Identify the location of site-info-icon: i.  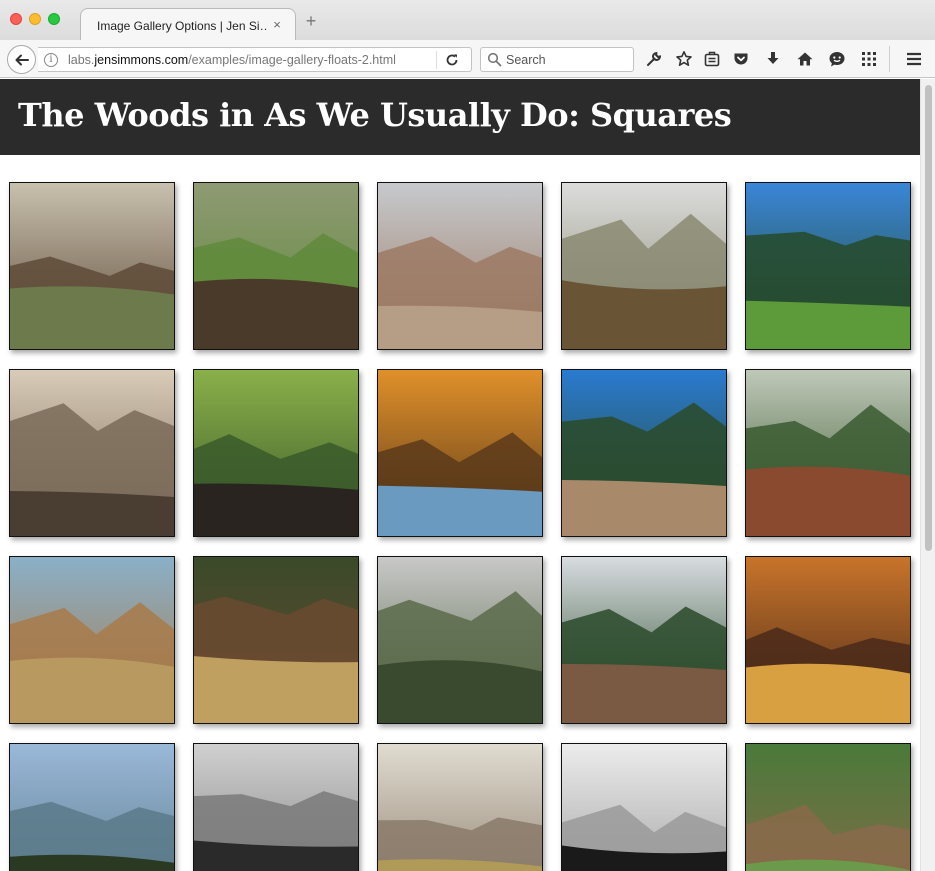
(51, 60).